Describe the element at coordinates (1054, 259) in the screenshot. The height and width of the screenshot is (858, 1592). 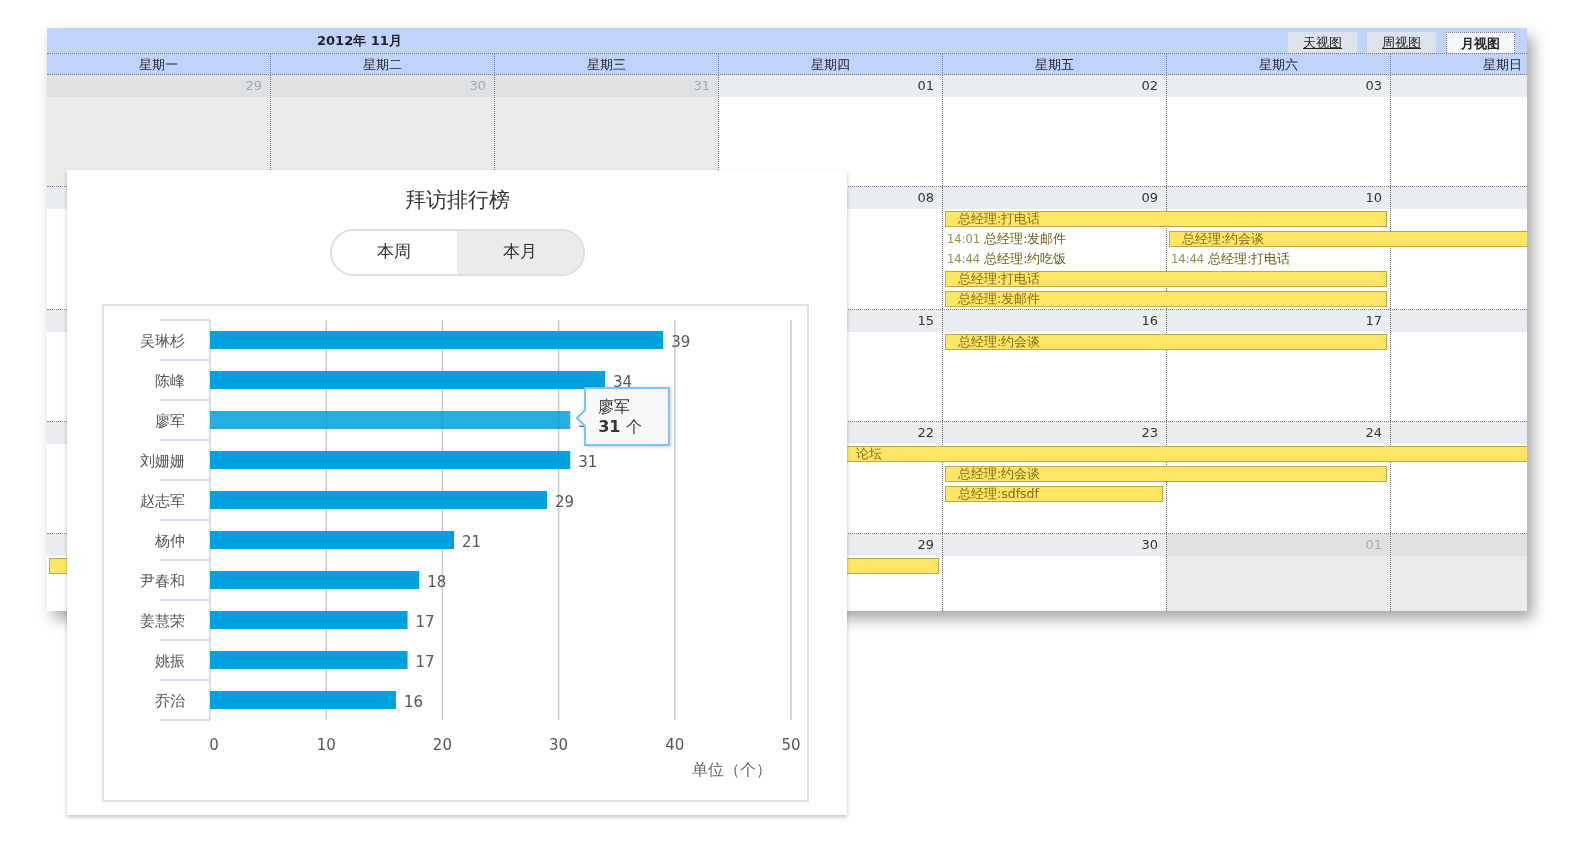
I see `event-entry: 14:44 总经理:约吃饭` at that location.